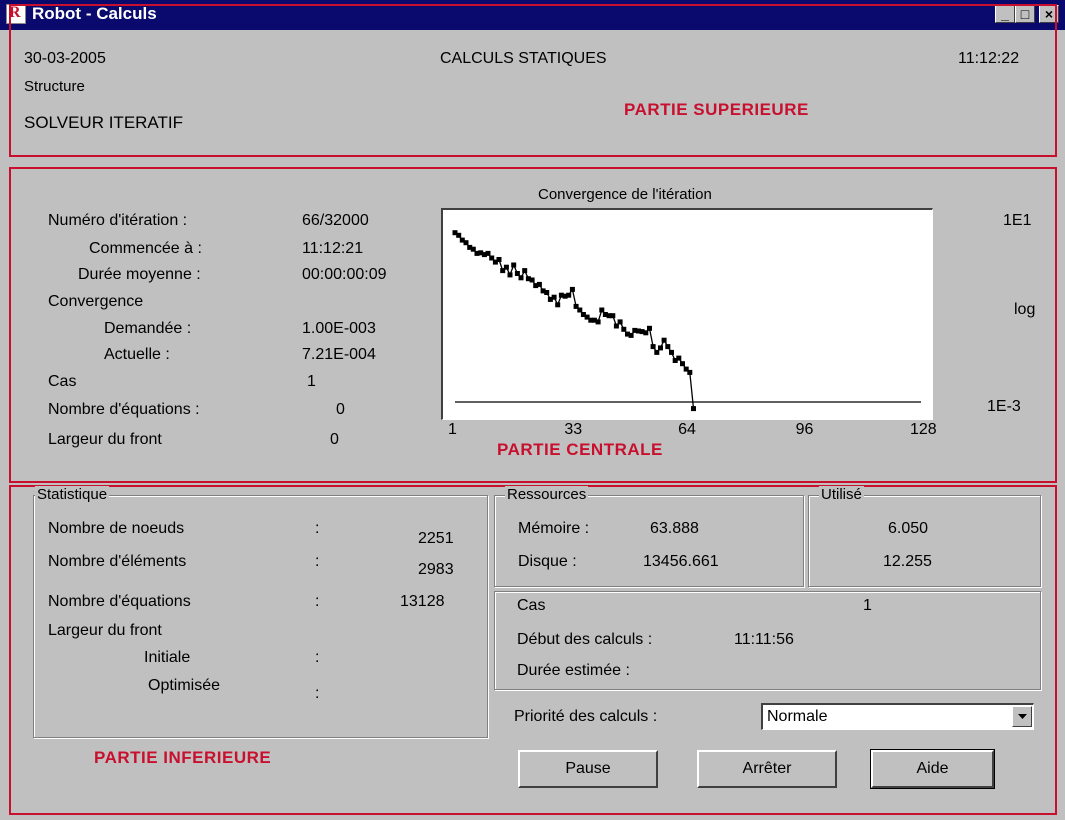  What do you see at coordinates (573, 429) in the screenshot?
I see `x-tick-label: 33` at bounding box center [573, 429].